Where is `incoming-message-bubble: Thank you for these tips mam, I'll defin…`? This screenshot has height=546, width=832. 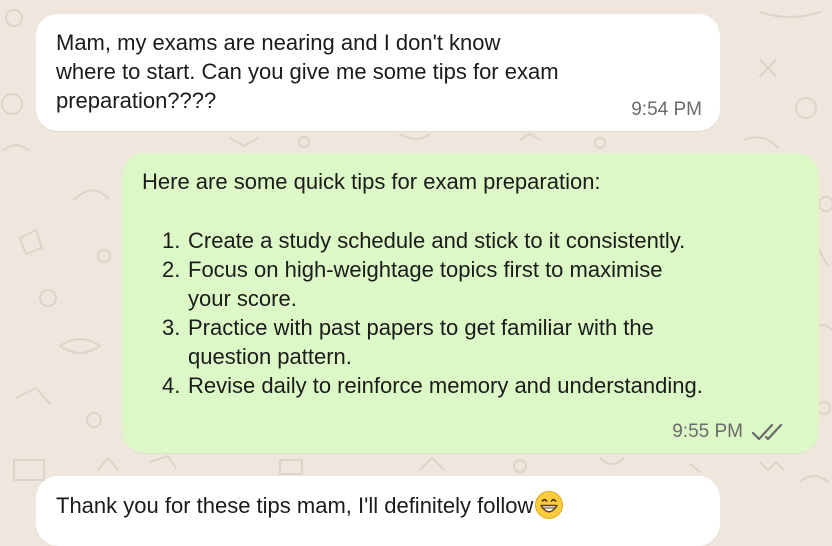
incoming-message-bubble: Thank you for these tips mam, I'll defin… is located at coordinates (378, 511).